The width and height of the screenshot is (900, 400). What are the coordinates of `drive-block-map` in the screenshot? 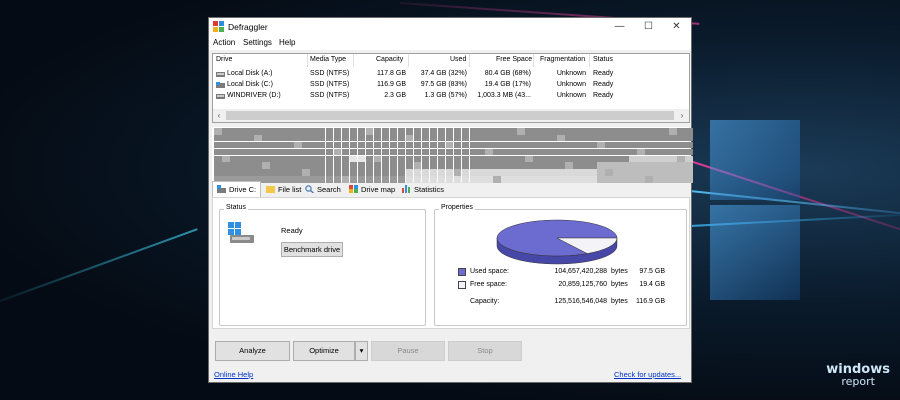 It's located at (452, 155).